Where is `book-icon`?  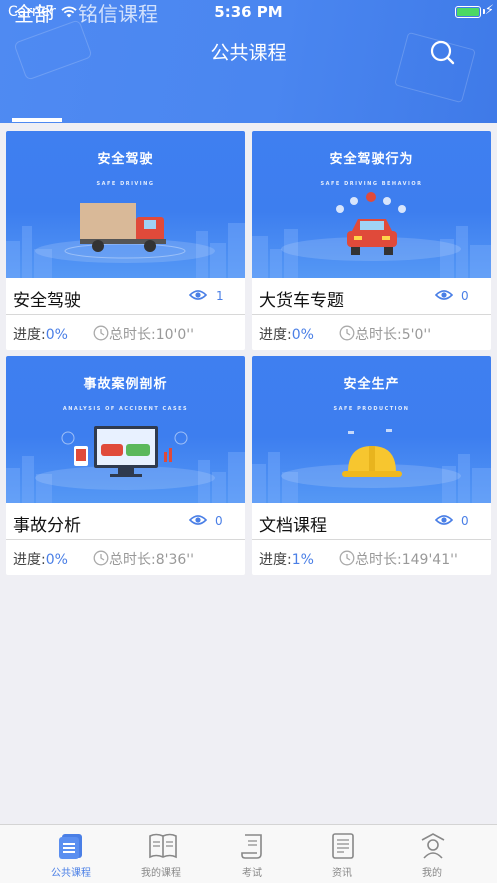
book-icon is located at coordinates (163, 846).